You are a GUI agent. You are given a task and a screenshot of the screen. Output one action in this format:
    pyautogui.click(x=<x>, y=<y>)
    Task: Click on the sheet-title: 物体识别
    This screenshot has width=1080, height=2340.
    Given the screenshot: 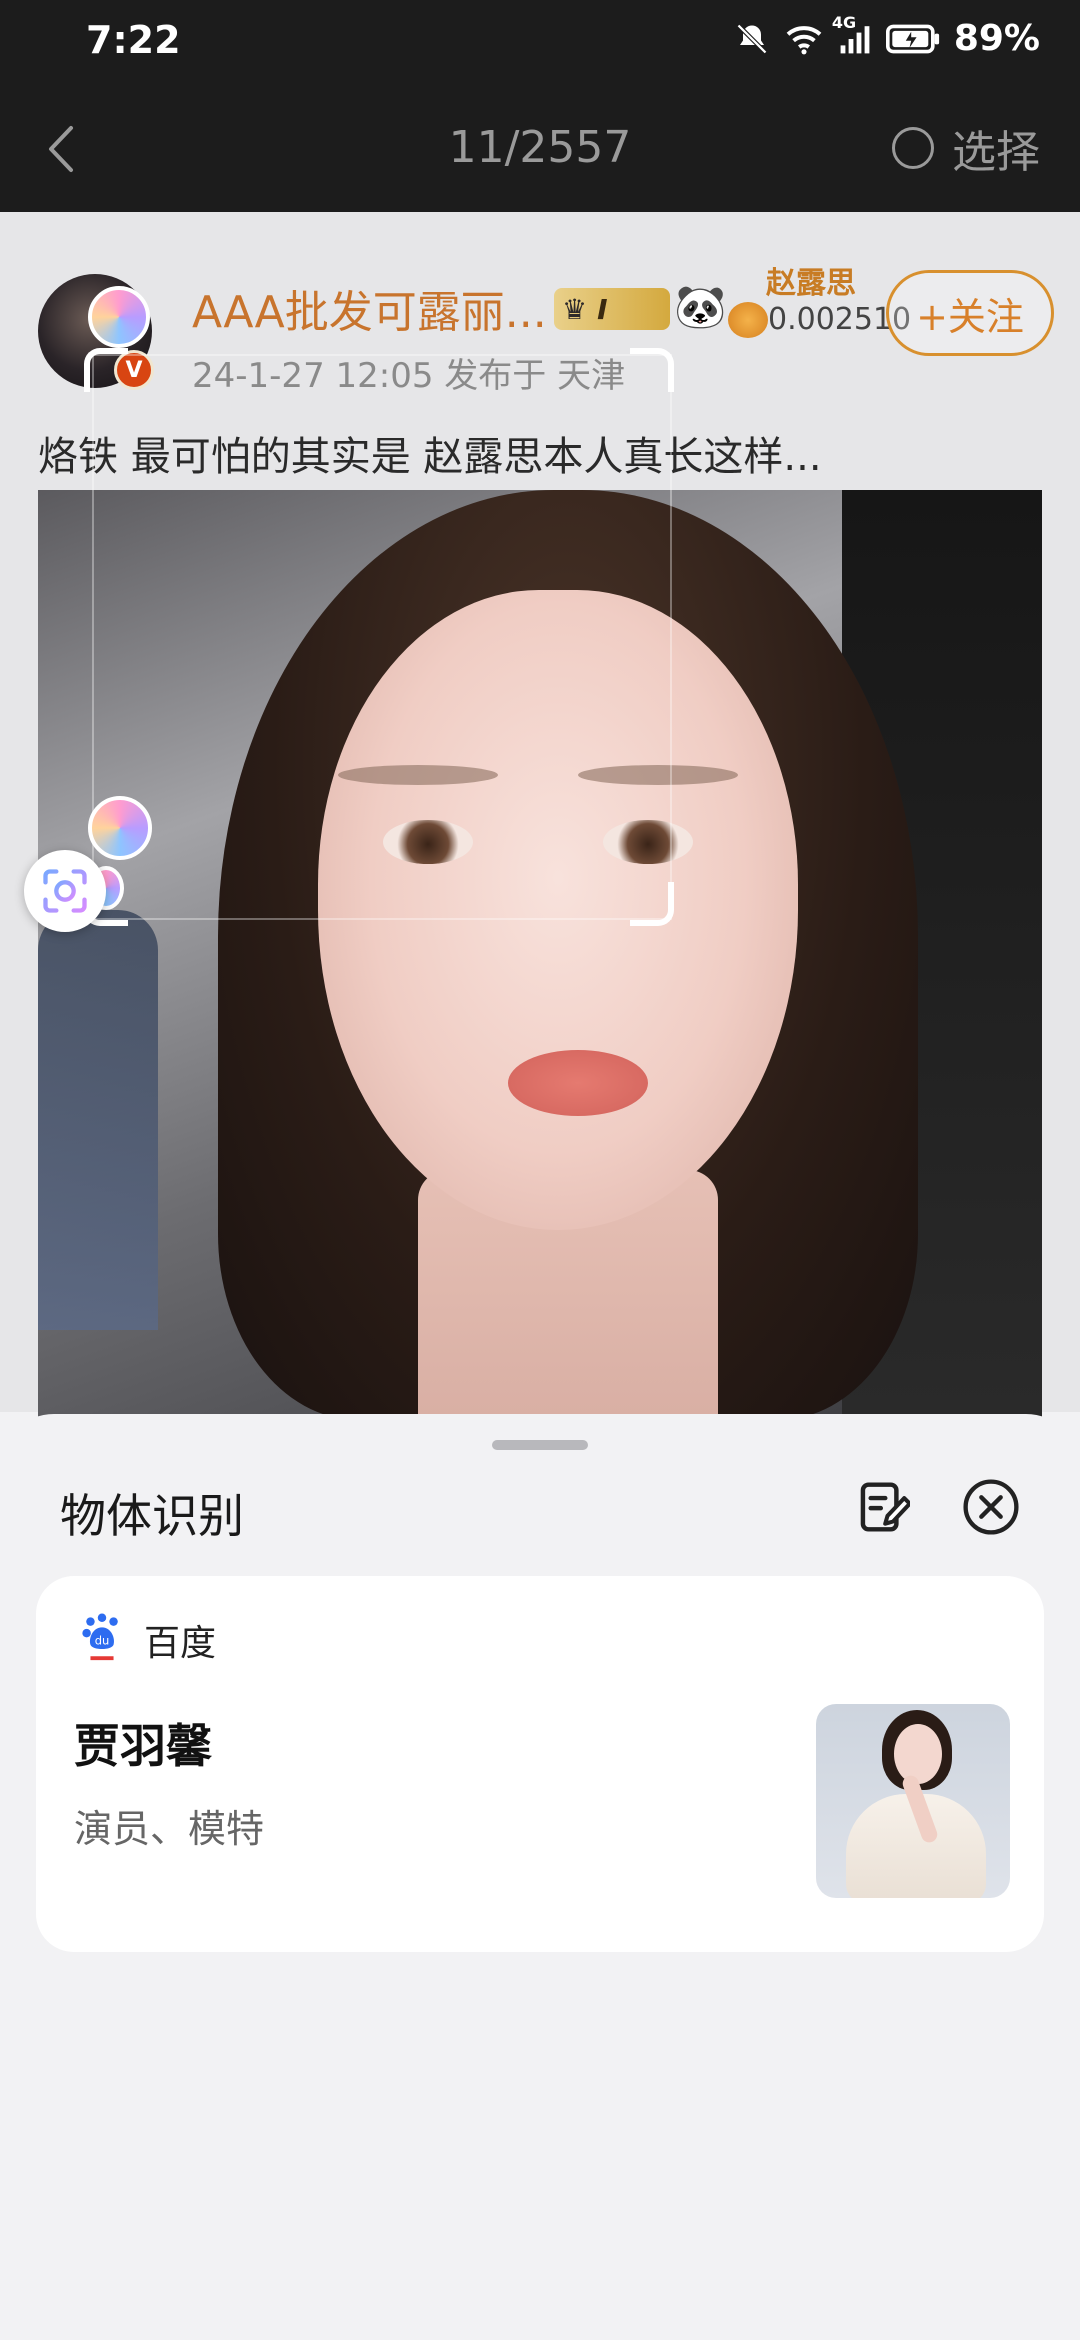 What is the action you would take?
    pyautogui.click(x=152, y=1516)
    